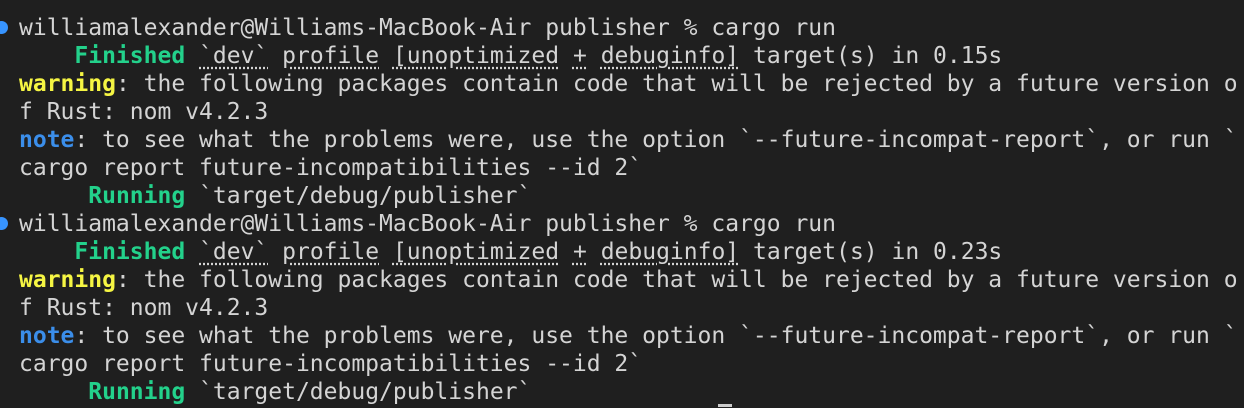 This screenshot has width=1244, height=408. Describe the element at coordinates (871, 252) in the screenshot. I see `finished-timing: target(s) in 0.23s` at that location.